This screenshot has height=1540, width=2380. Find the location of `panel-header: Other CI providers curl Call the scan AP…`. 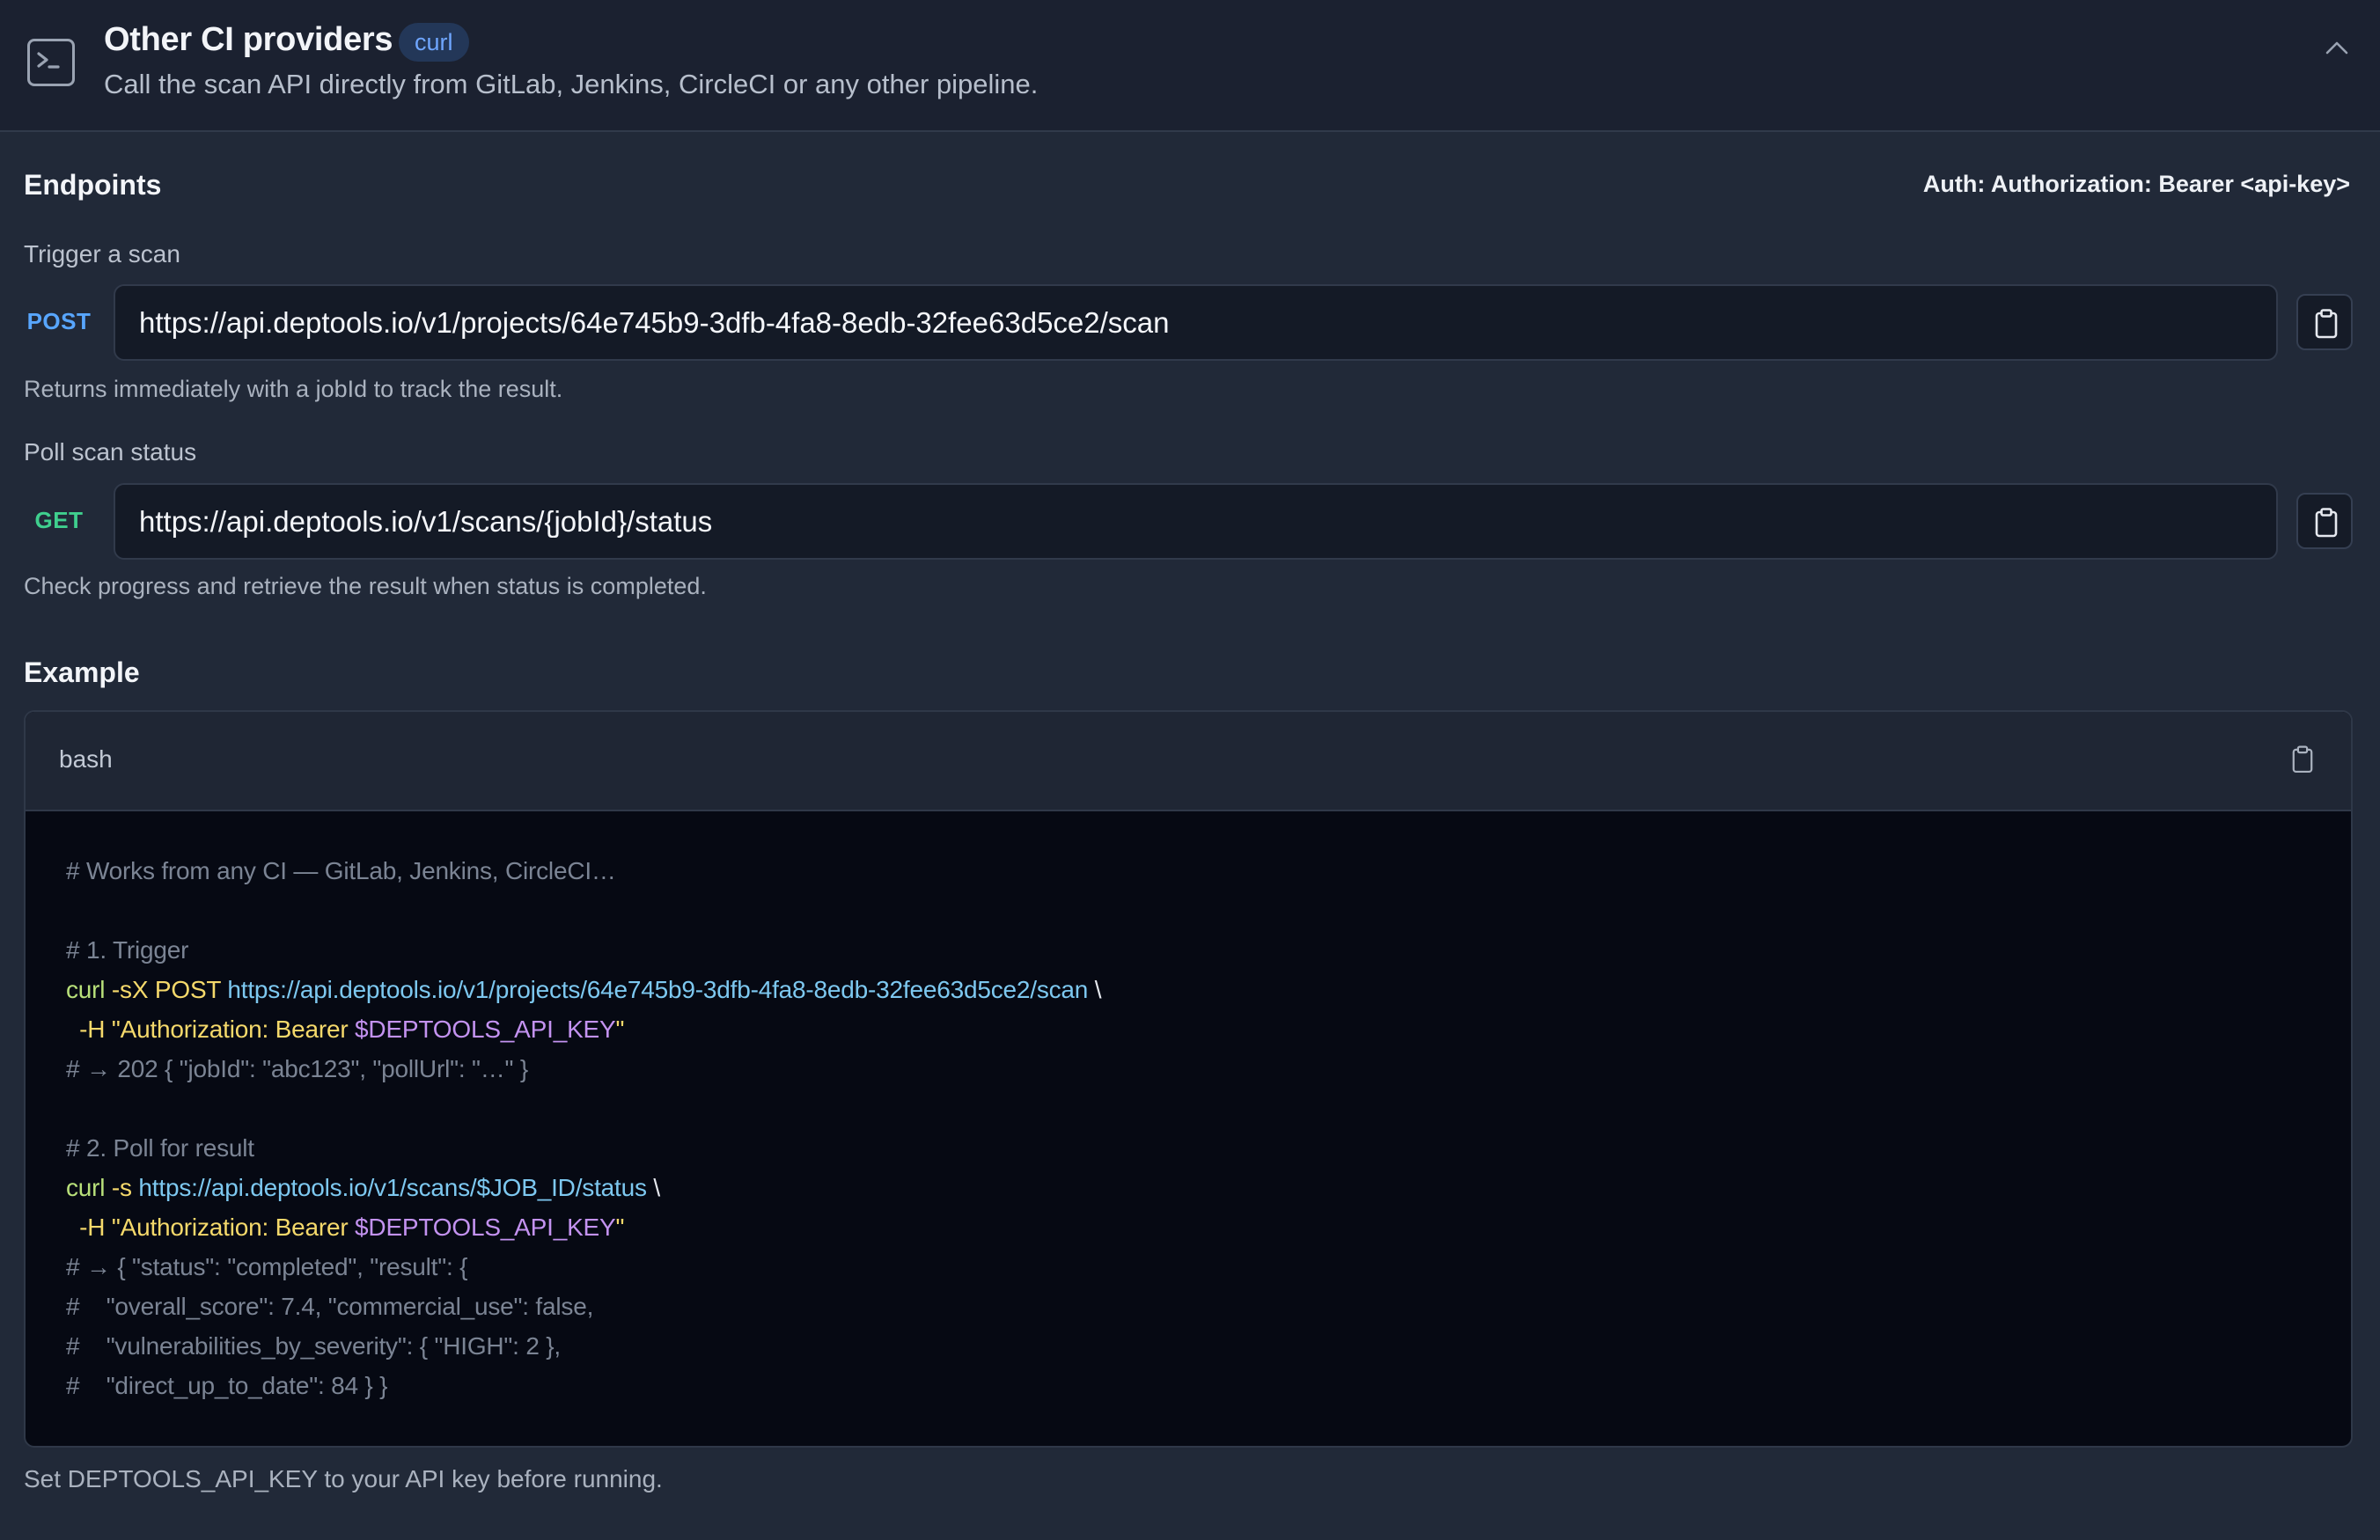

panel-header: Other CI providers curl Call the scan AP… is located at coordinates (1190, 66).